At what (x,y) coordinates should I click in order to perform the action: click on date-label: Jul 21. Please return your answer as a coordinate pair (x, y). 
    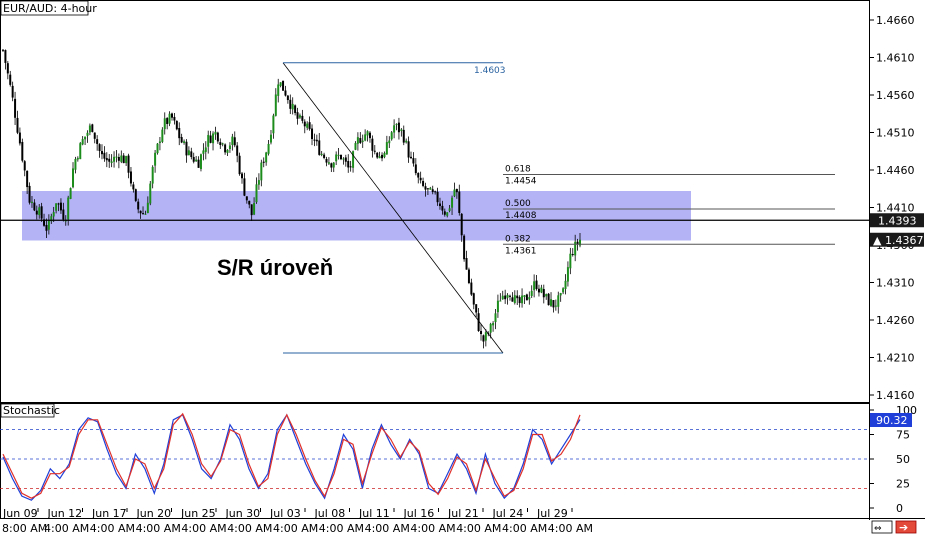
    Looking at the image, I should click on (463, 513).